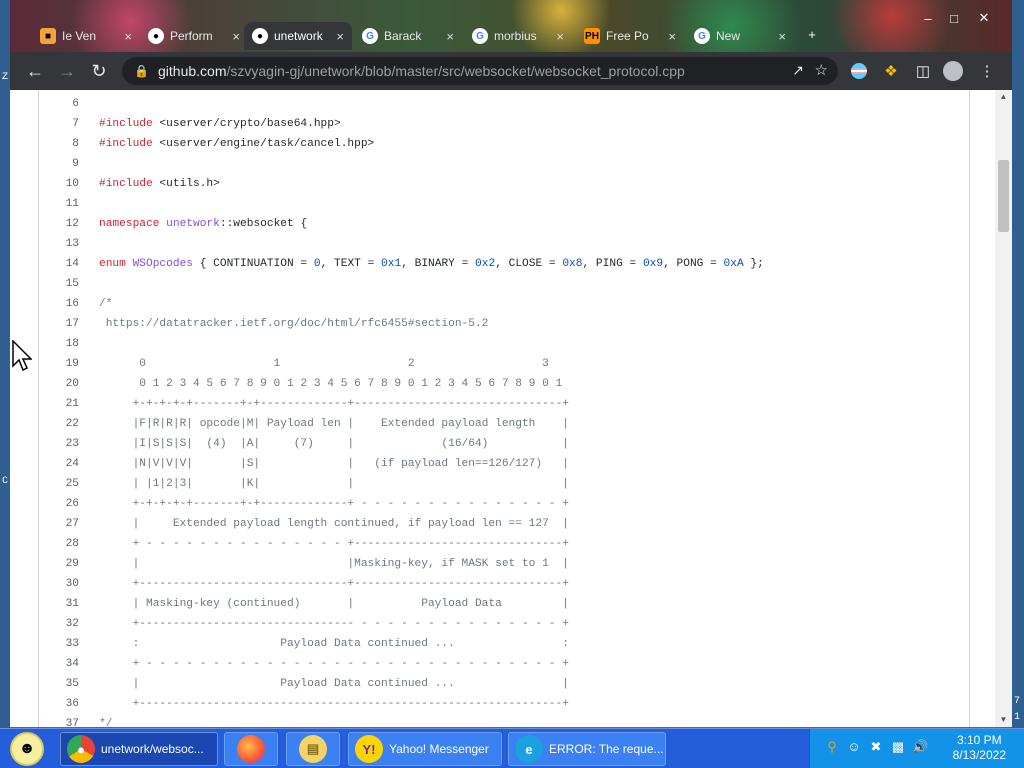  Describe the element at coordinates (59, 720) in the screenshot. I see `line-number: 37` at that location.